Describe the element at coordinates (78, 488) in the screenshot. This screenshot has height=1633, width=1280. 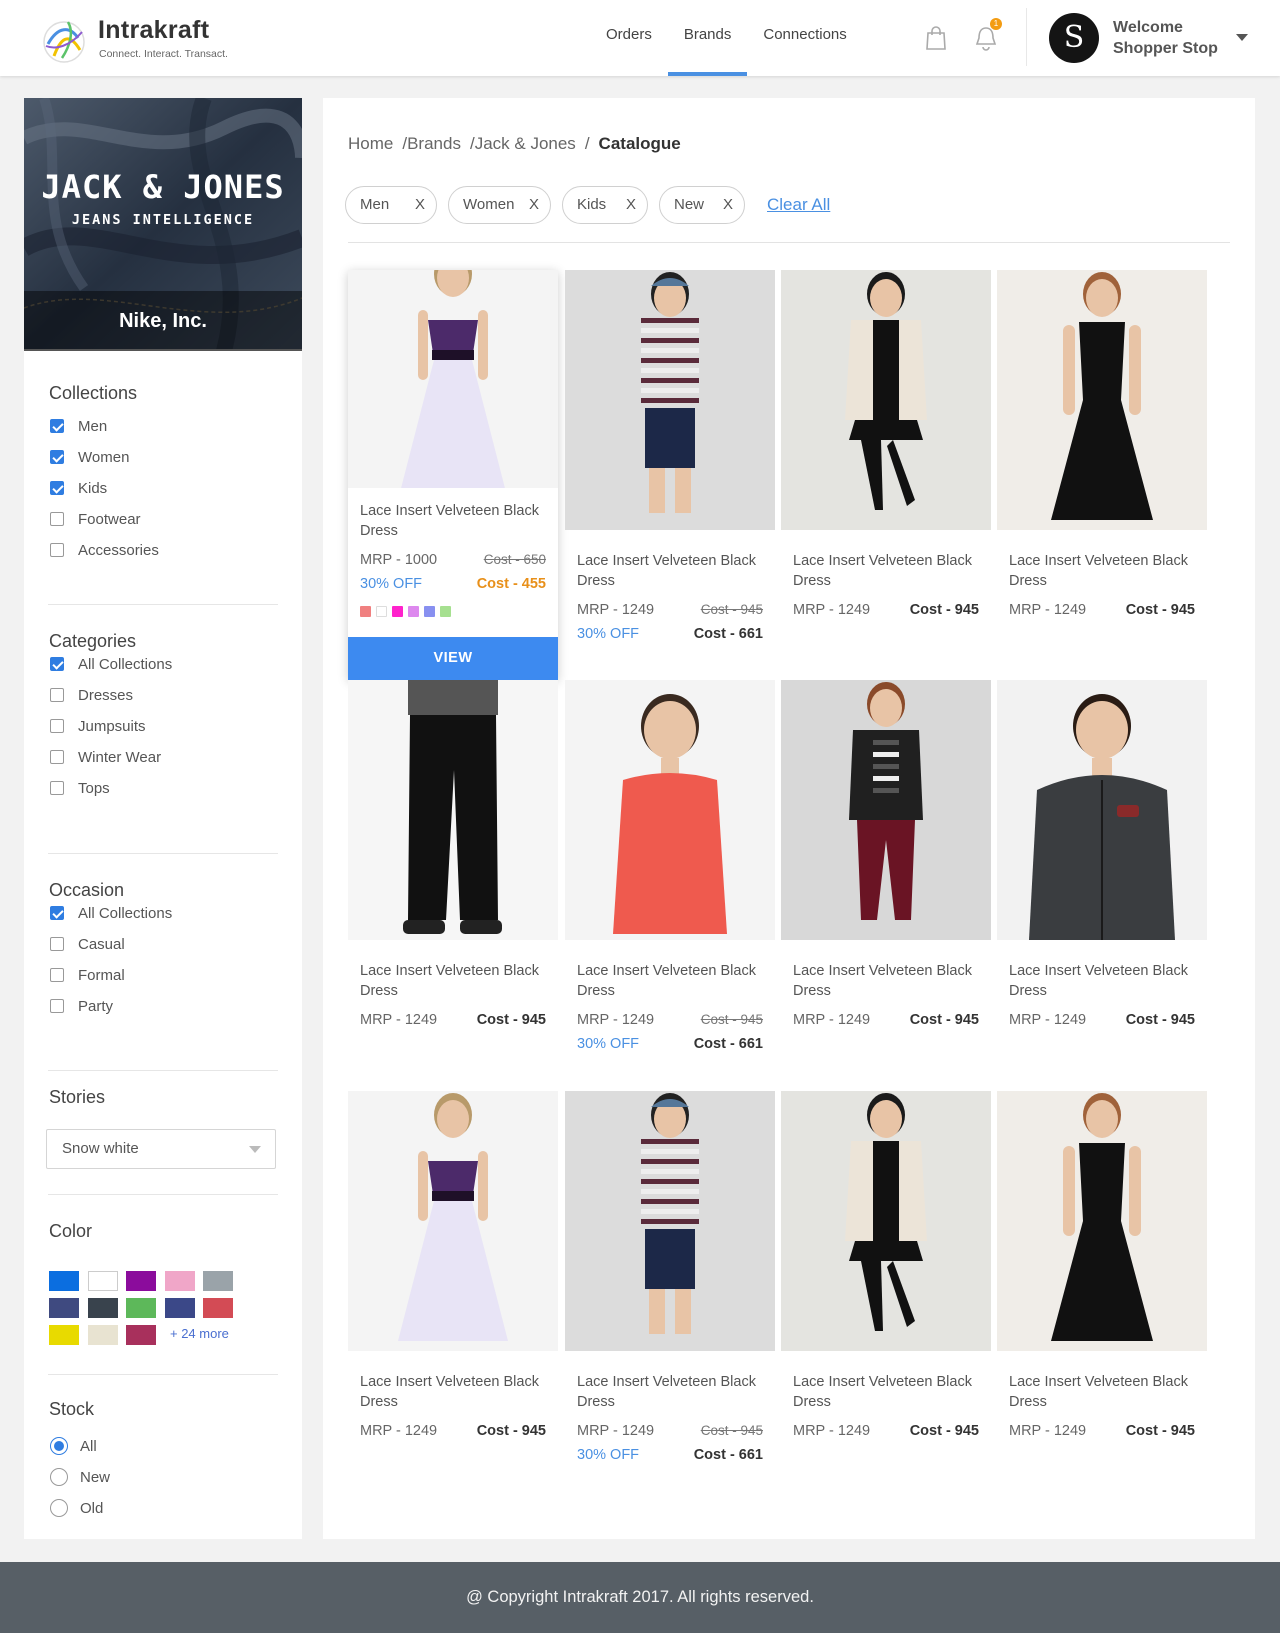
I see `collections-option-kids: Kids` at that location.